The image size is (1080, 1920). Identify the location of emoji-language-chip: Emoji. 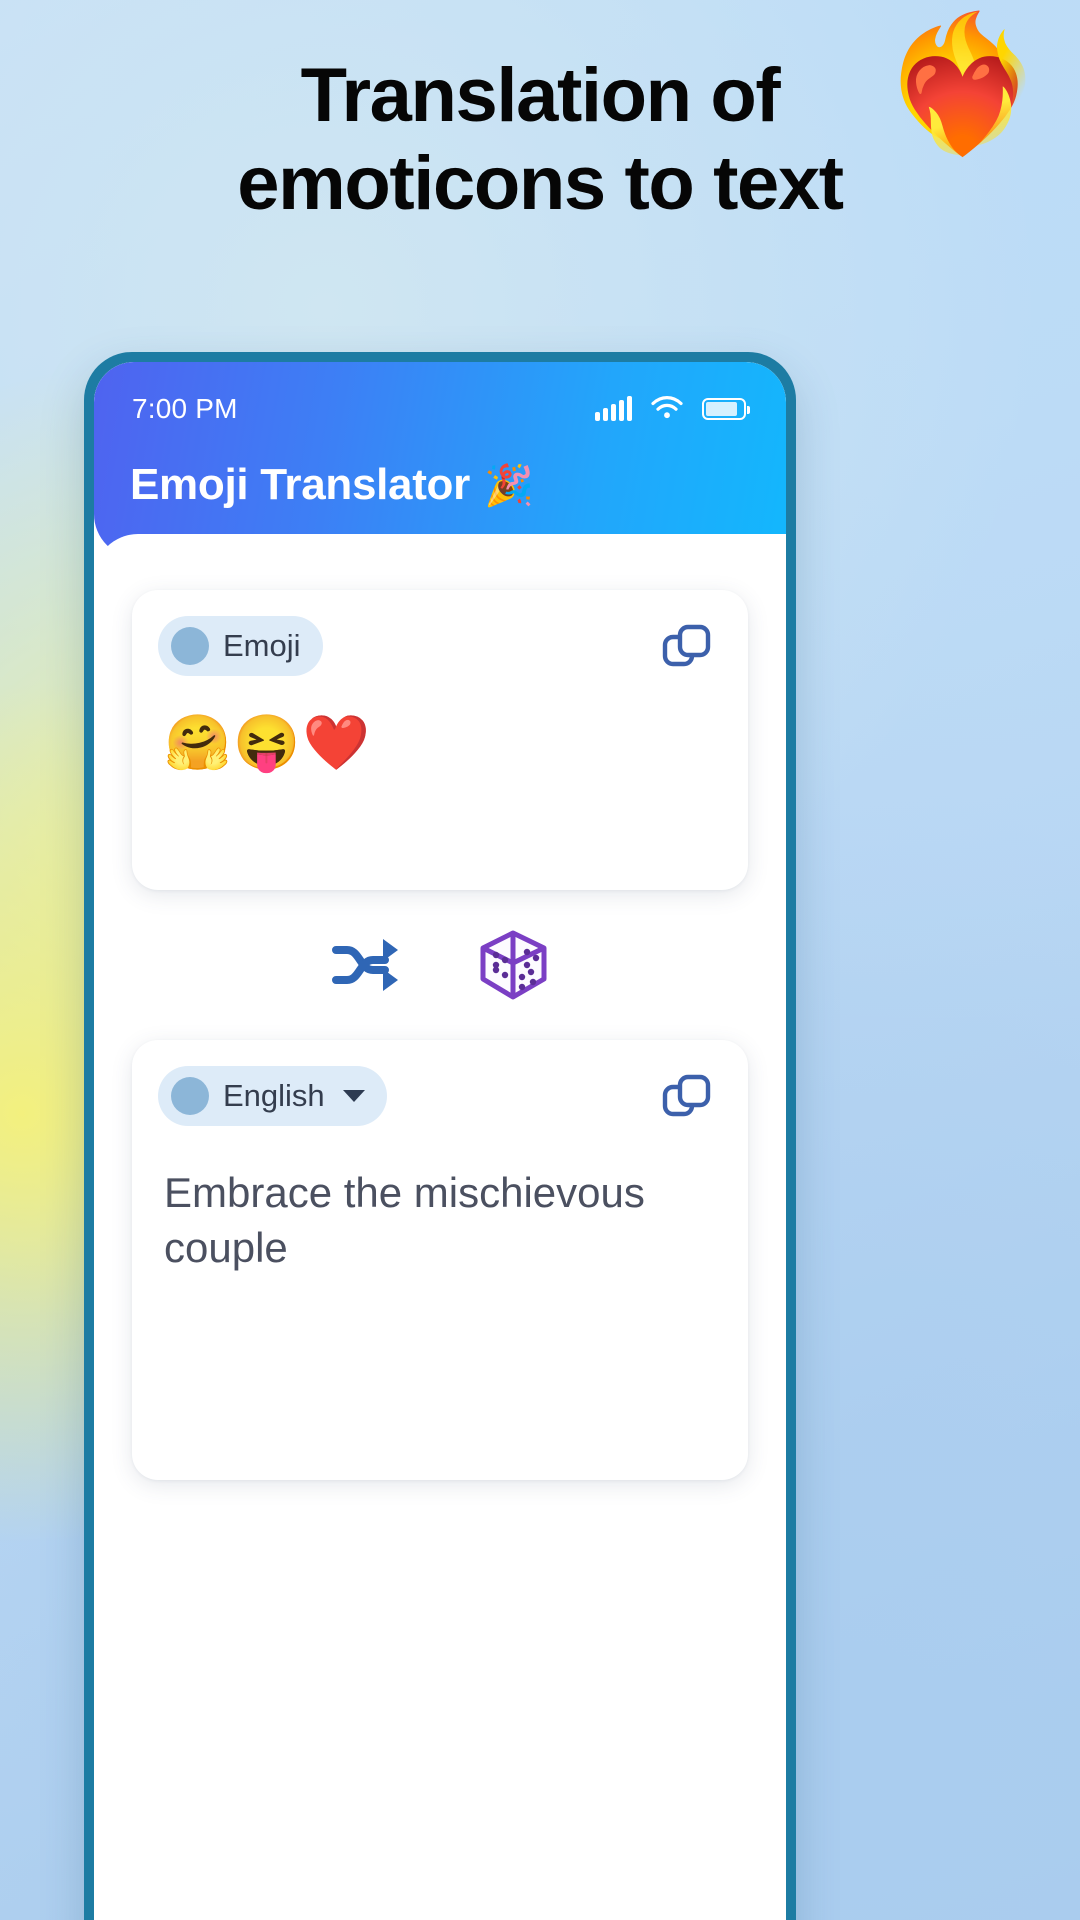
(240, 646).